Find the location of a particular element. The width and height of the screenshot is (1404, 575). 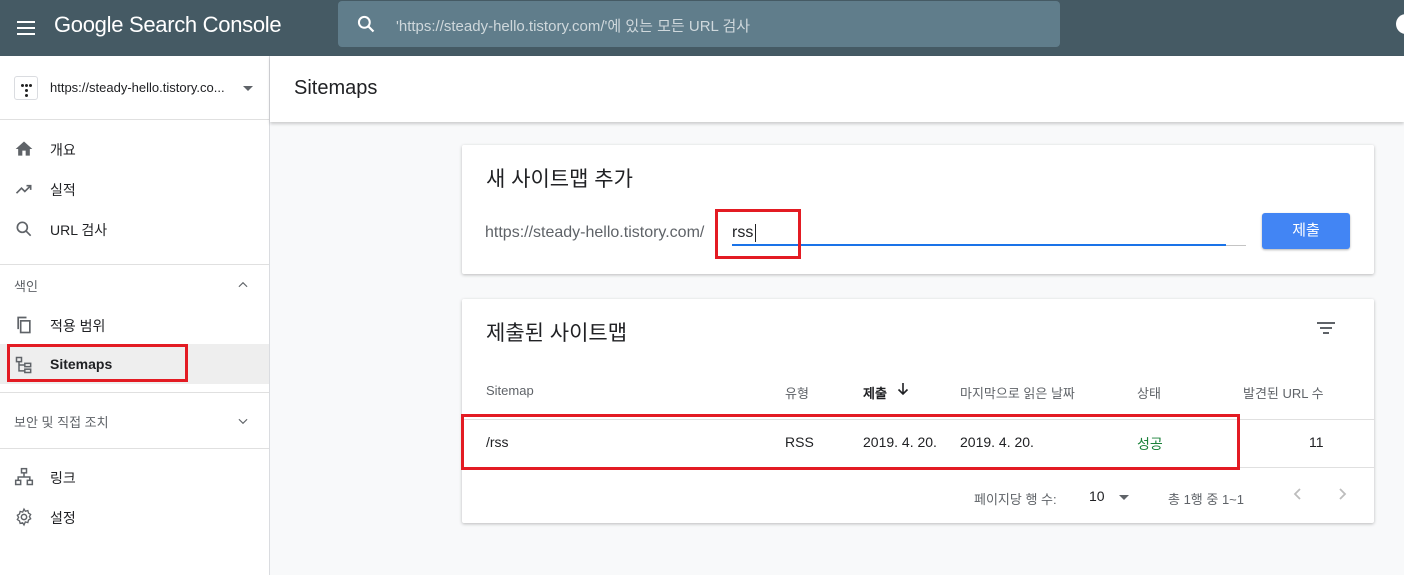

rows-per-page-select: 10 is located at coordinates (1097, 496).